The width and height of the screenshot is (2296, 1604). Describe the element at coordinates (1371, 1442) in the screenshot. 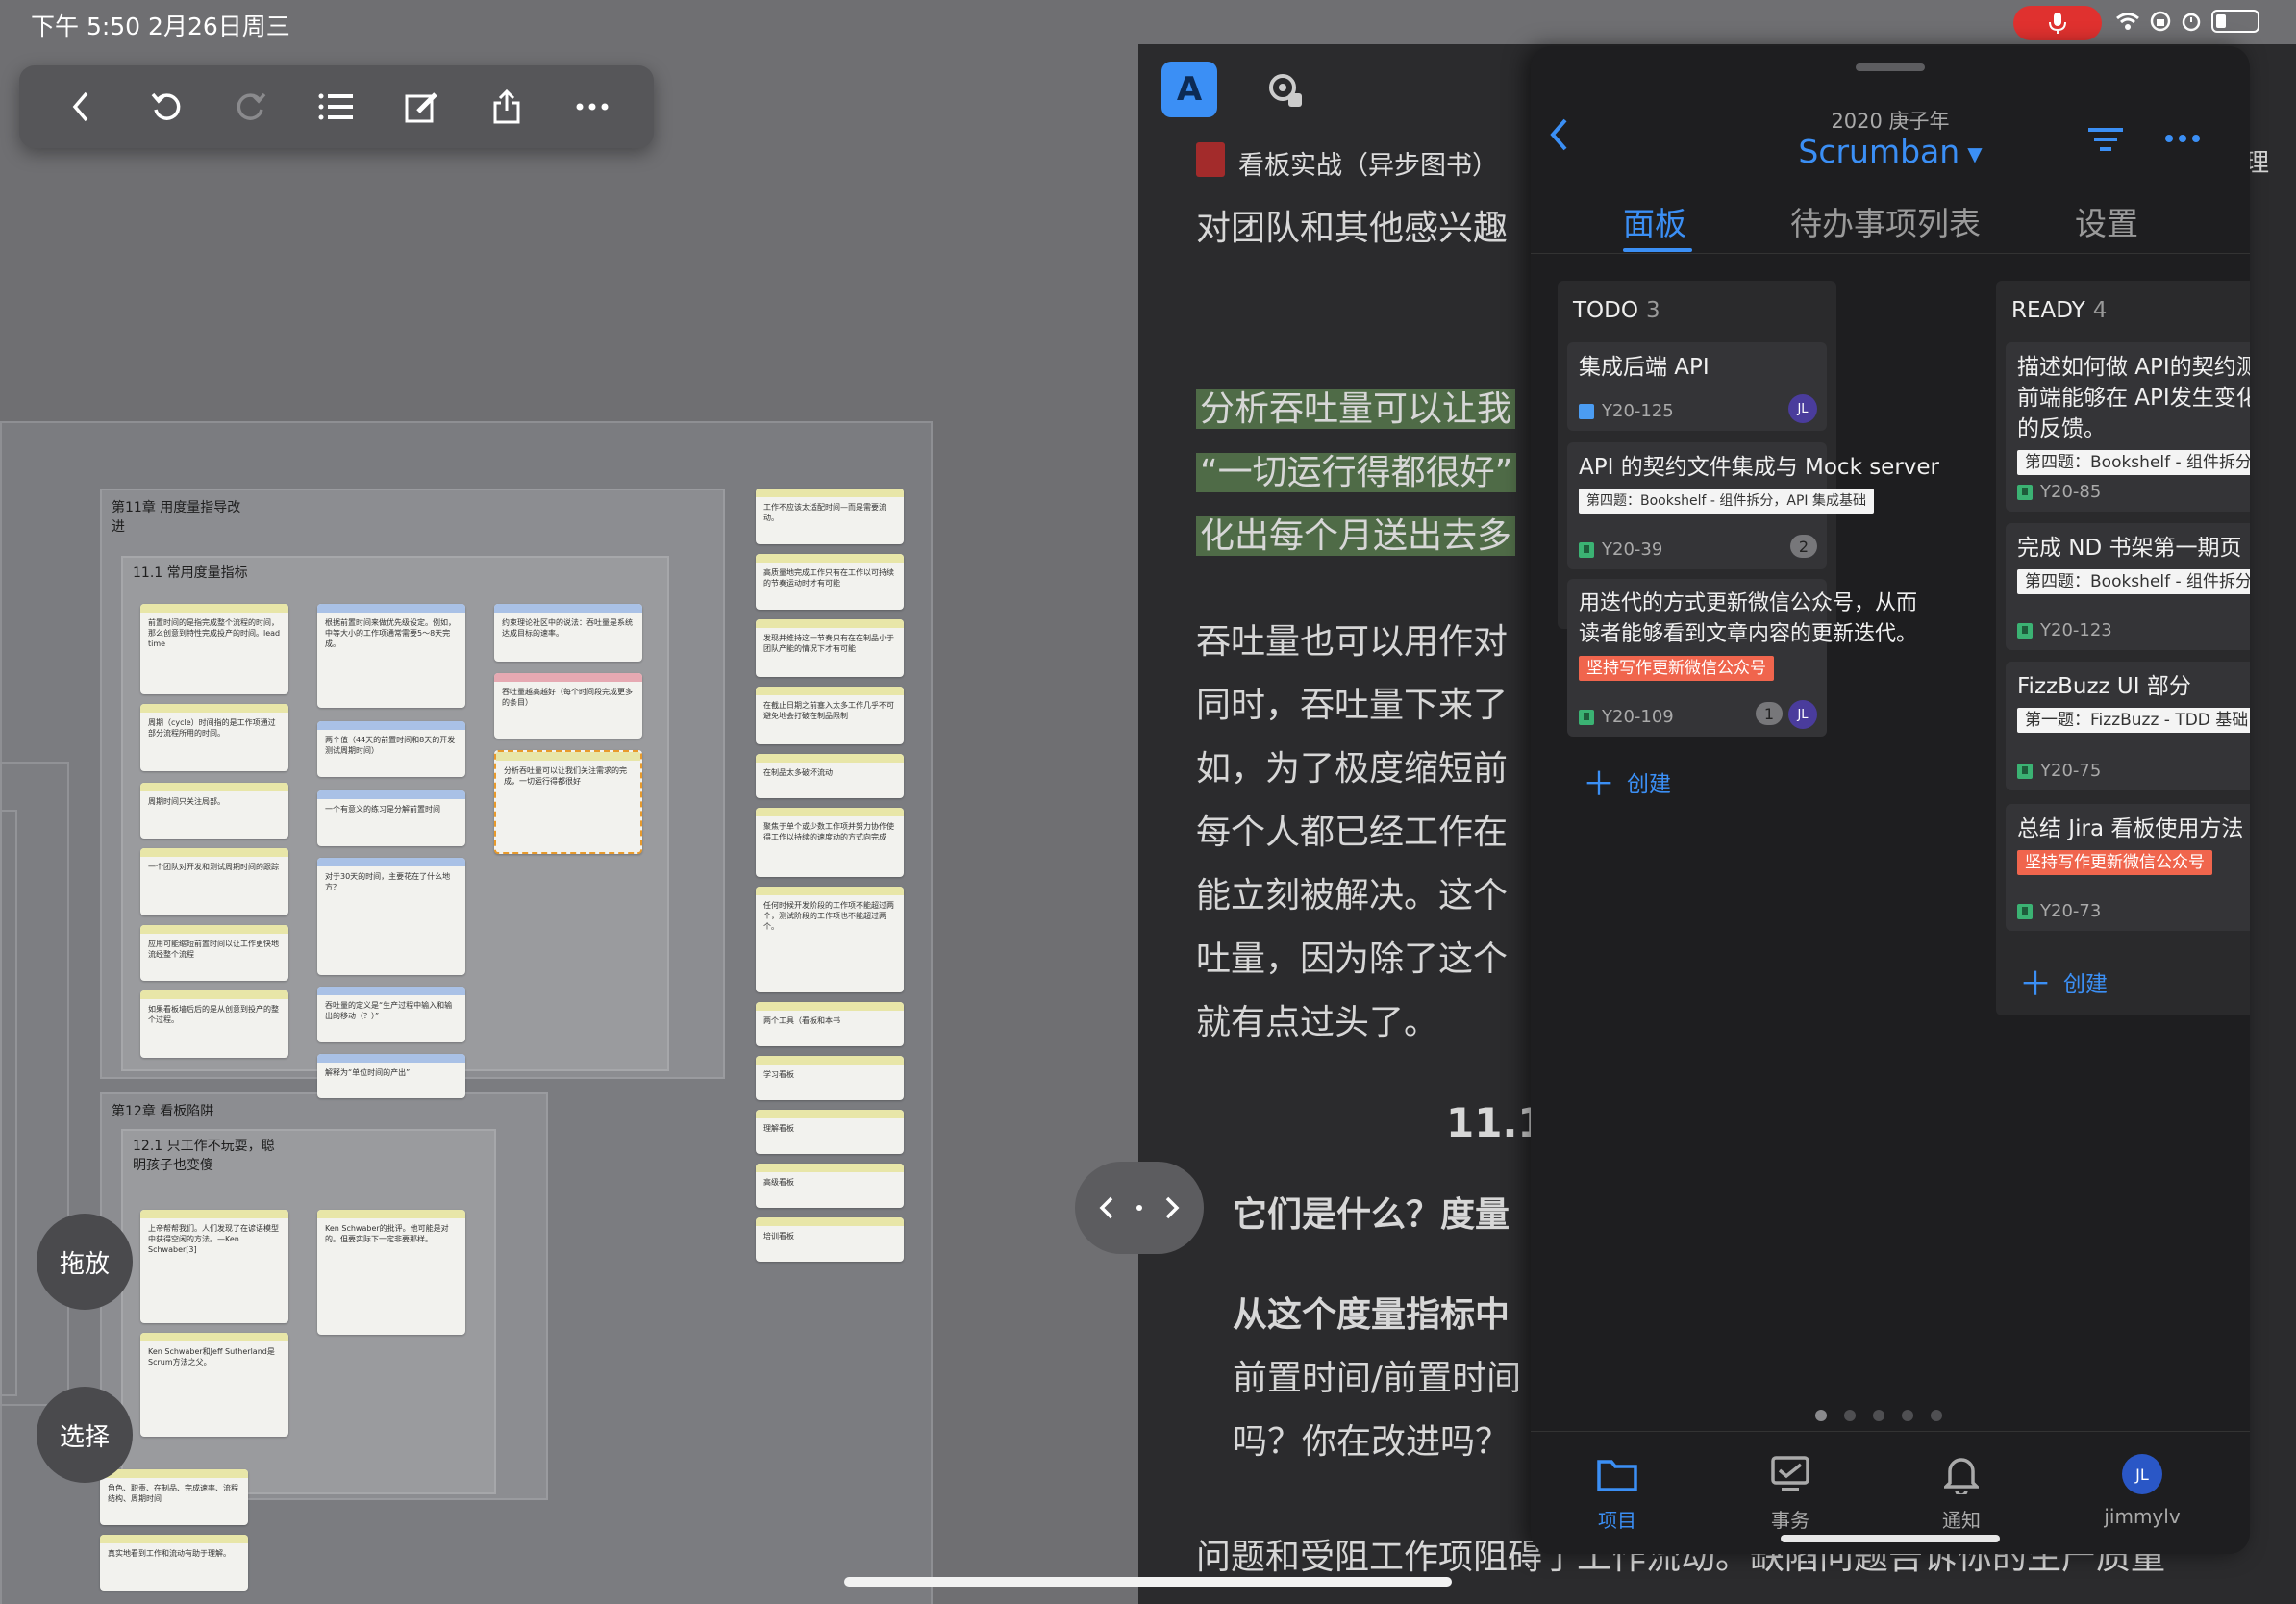

I see `reader-line: 吗？你在改进吗？` at that location.